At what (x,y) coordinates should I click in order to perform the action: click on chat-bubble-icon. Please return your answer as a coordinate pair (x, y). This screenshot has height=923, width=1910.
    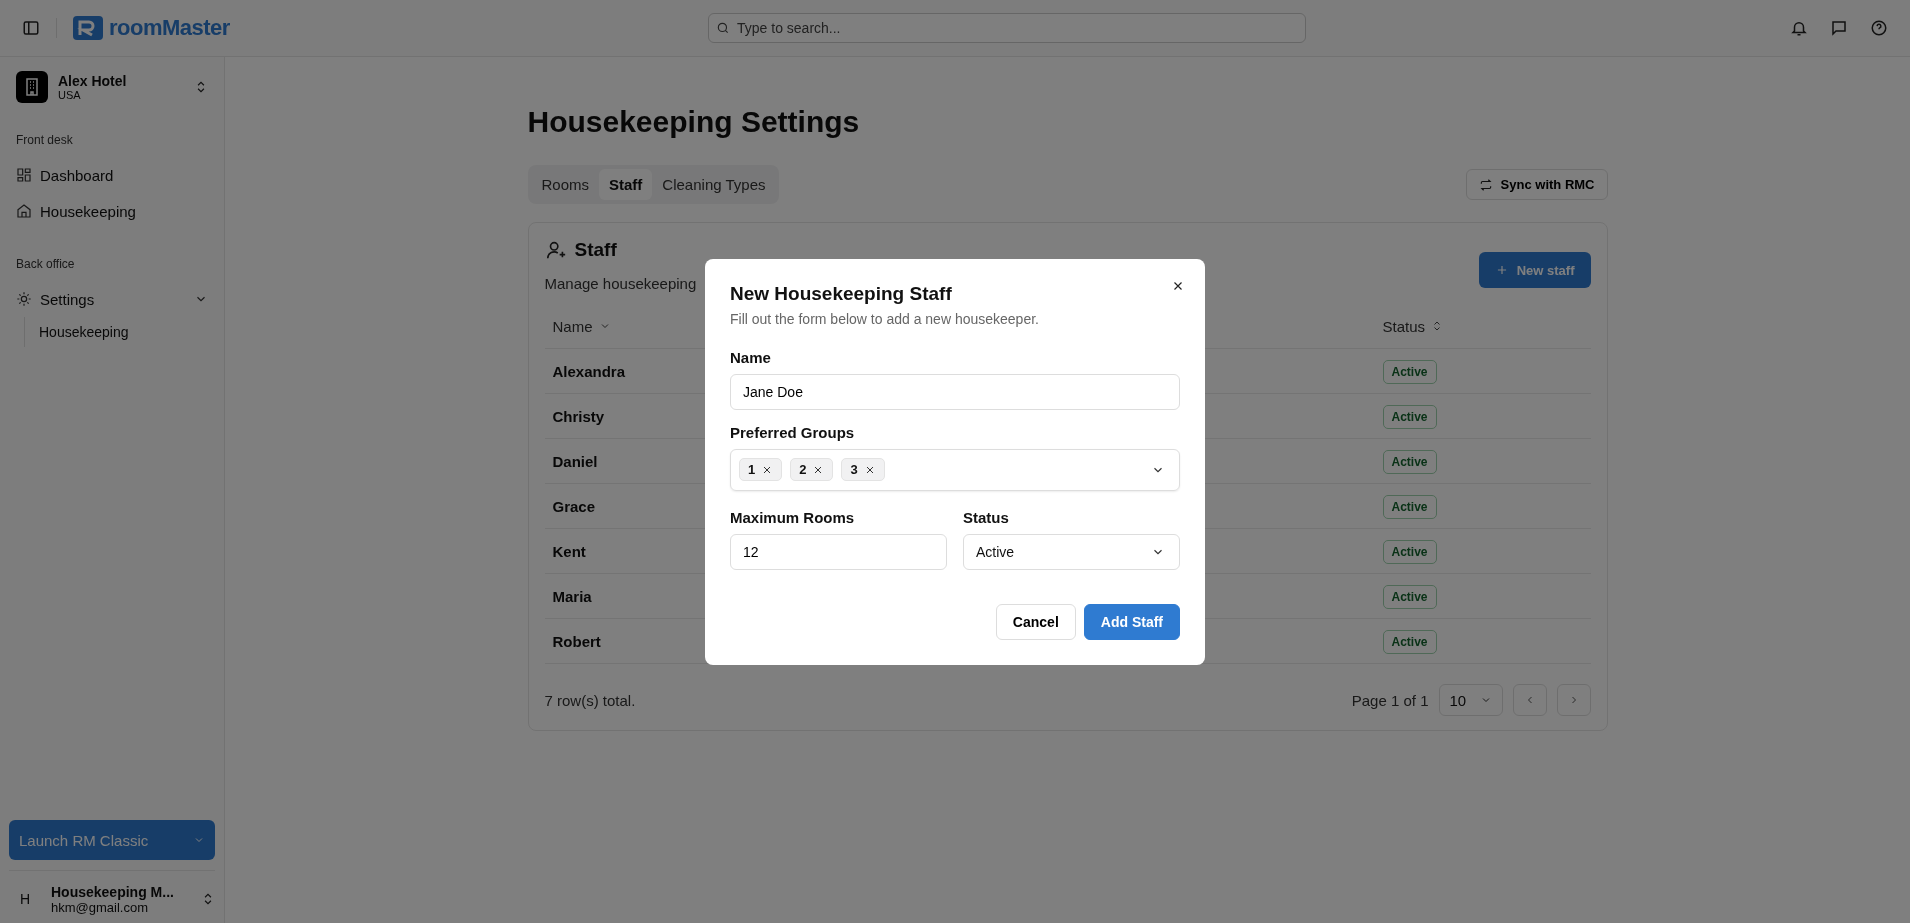
    Looking at the image, I should click on (1839, 28).